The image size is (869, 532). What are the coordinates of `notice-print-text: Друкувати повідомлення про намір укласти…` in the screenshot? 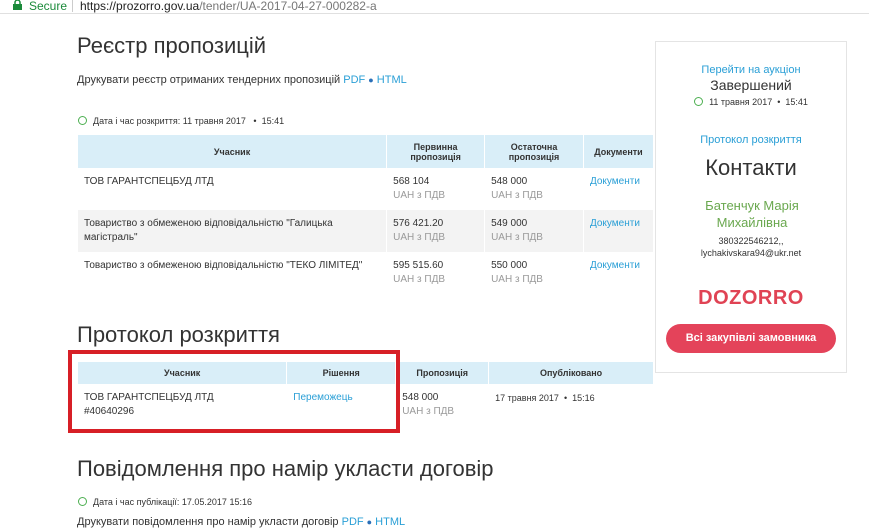 It's located at (208, 522).